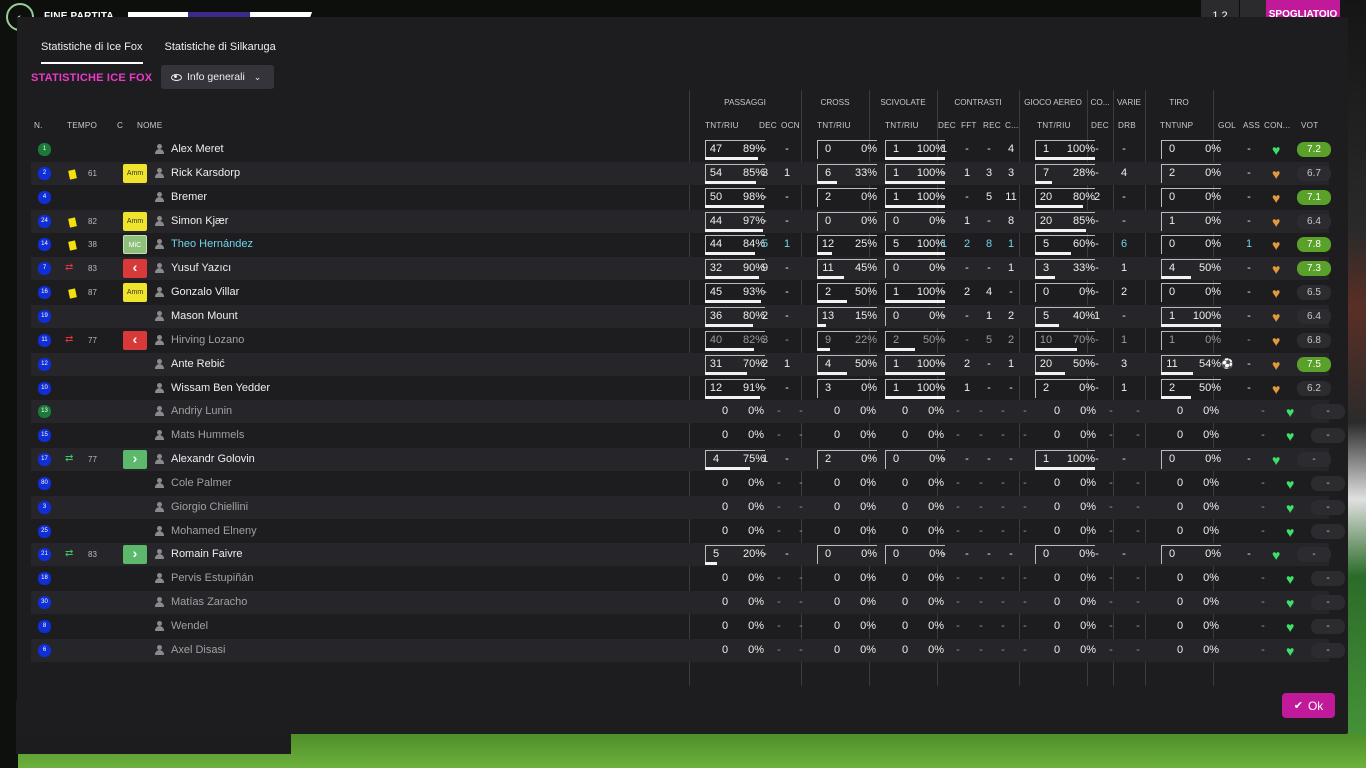 The image size is (1366, 768). Describe the element at coordinates (1011, 149) in the screenshot. I see `stat-c: 4` at that location.